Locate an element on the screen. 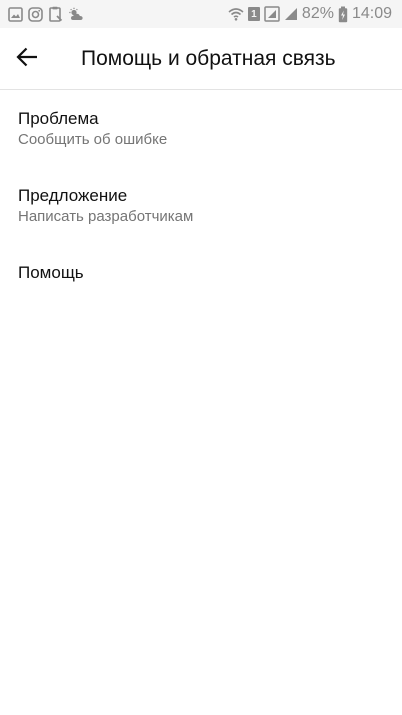  clock: 14:09 is located at coordinates (371, 13).